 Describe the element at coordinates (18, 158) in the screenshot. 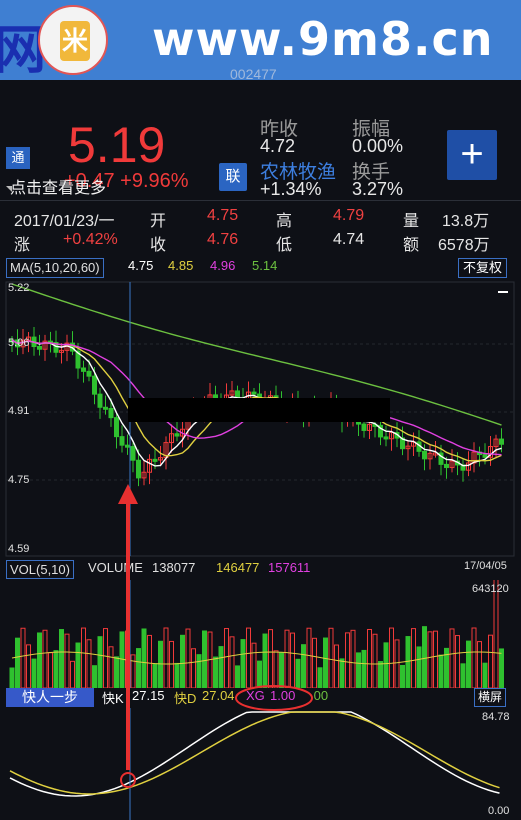

I see `tong-badge: 通` at that location.